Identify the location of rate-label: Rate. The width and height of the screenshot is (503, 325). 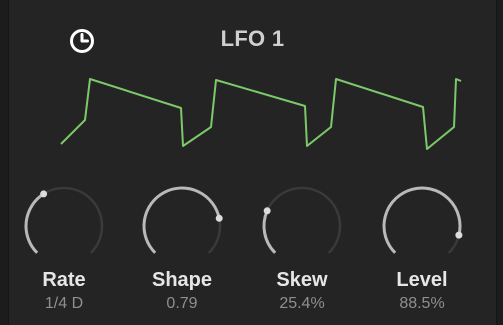
(64, 280).